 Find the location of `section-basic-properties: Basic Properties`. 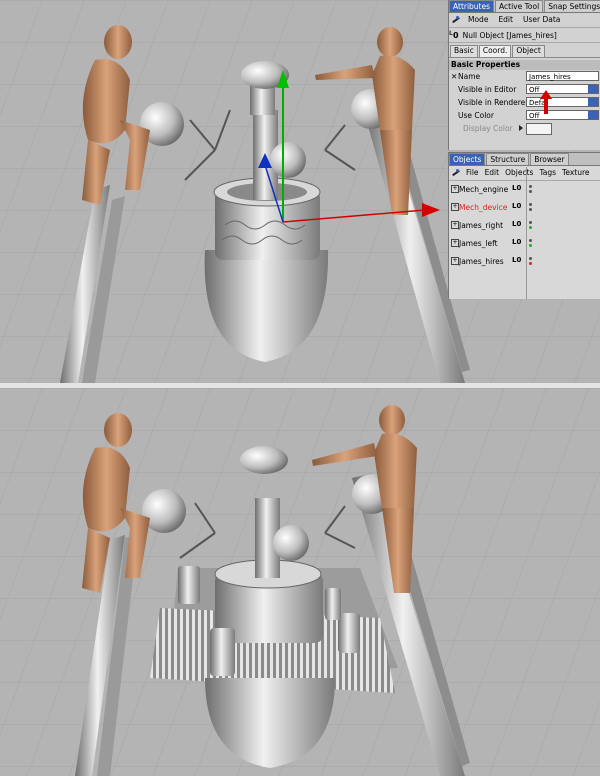

section-basic-properties: Basic Properties is located at coordinates (524, 65).